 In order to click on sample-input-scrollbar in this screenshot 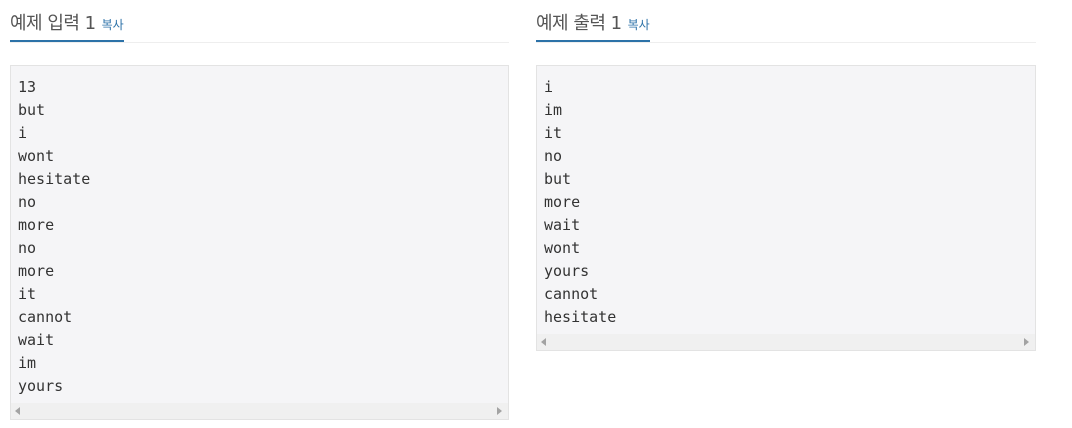, I will do `click(259, 411)`.